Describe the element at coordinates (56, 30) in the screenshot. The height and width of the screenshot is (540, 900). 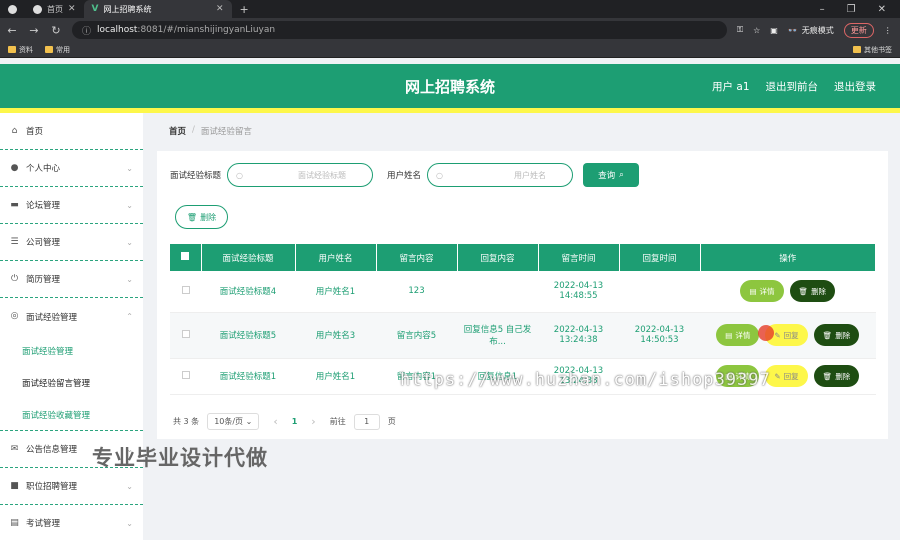
I see `reload-icon: ↻` at that location.